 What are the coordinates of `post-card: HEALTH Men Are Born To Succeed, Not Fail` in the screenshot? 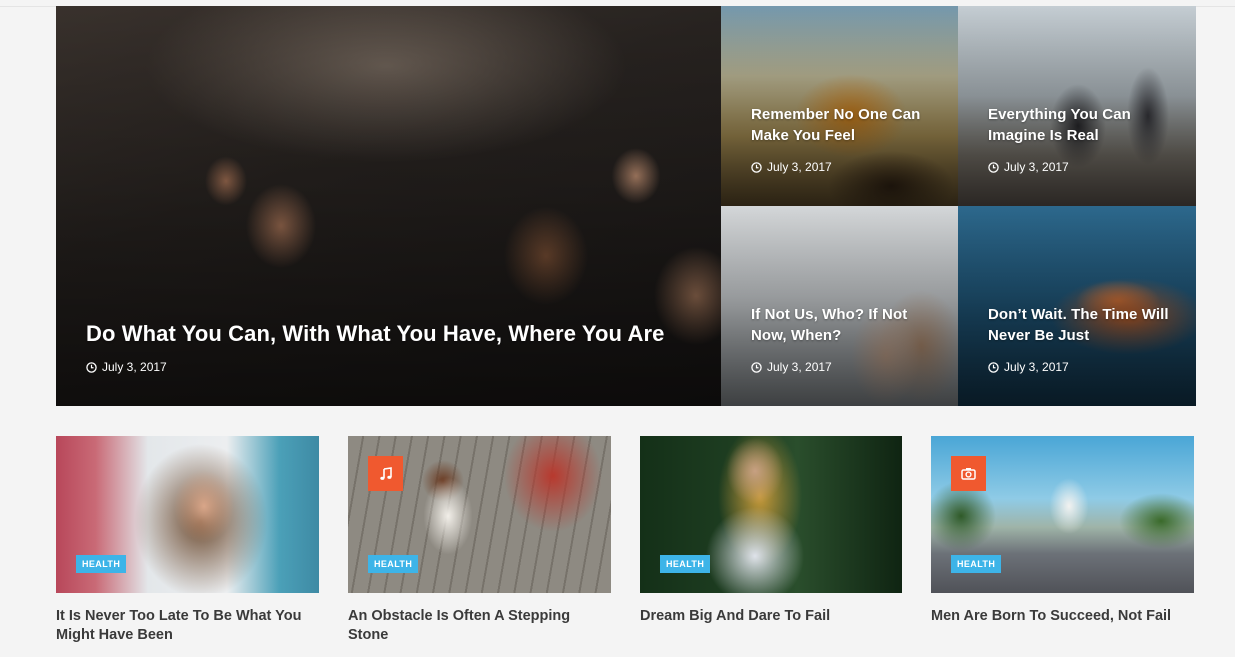 It's located at (1062, 540).